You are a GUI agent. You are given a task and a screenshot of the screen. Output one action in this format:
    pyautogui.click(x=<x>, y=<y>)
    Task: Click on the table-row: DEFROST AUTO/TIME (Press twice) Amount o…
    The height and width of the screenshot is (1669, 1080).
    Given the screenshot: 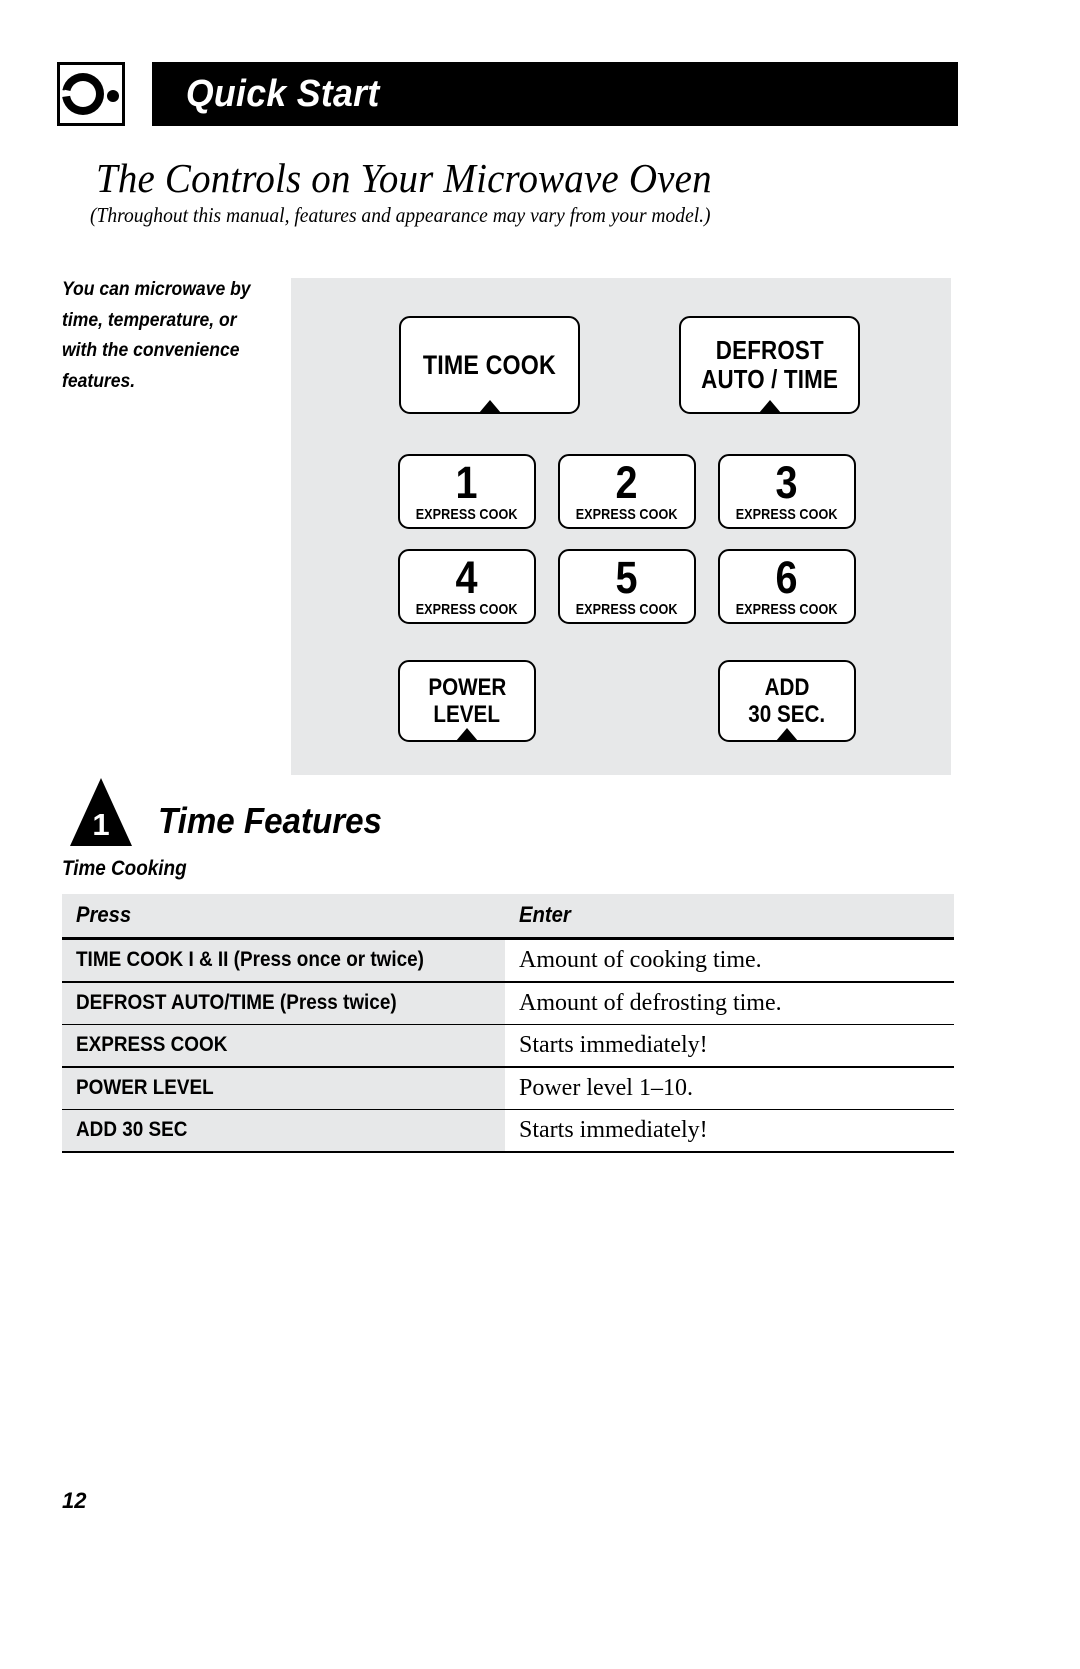 What is the action you would take?
    pyautogui.click(x=508, y=1003)
    